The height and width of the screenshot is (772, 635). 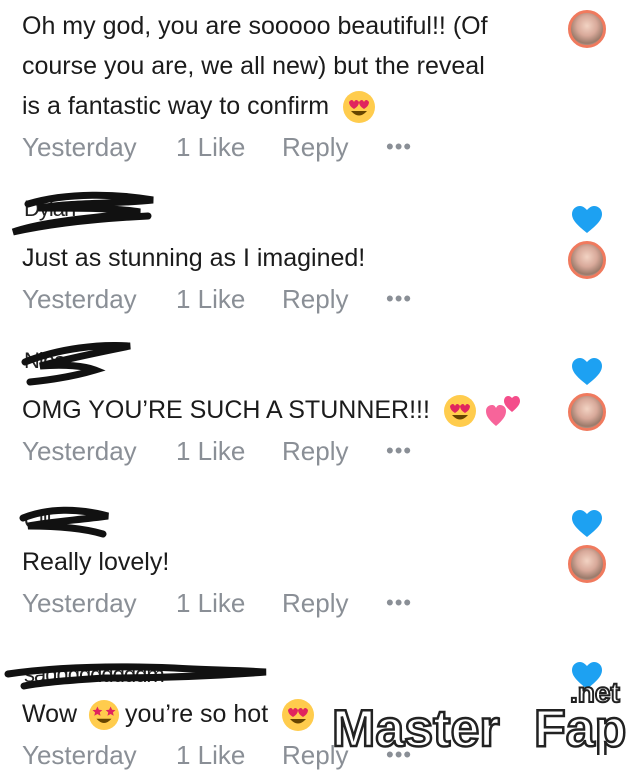 I want to click on watermark-brand-left: Master, so click(x=416, y=727).